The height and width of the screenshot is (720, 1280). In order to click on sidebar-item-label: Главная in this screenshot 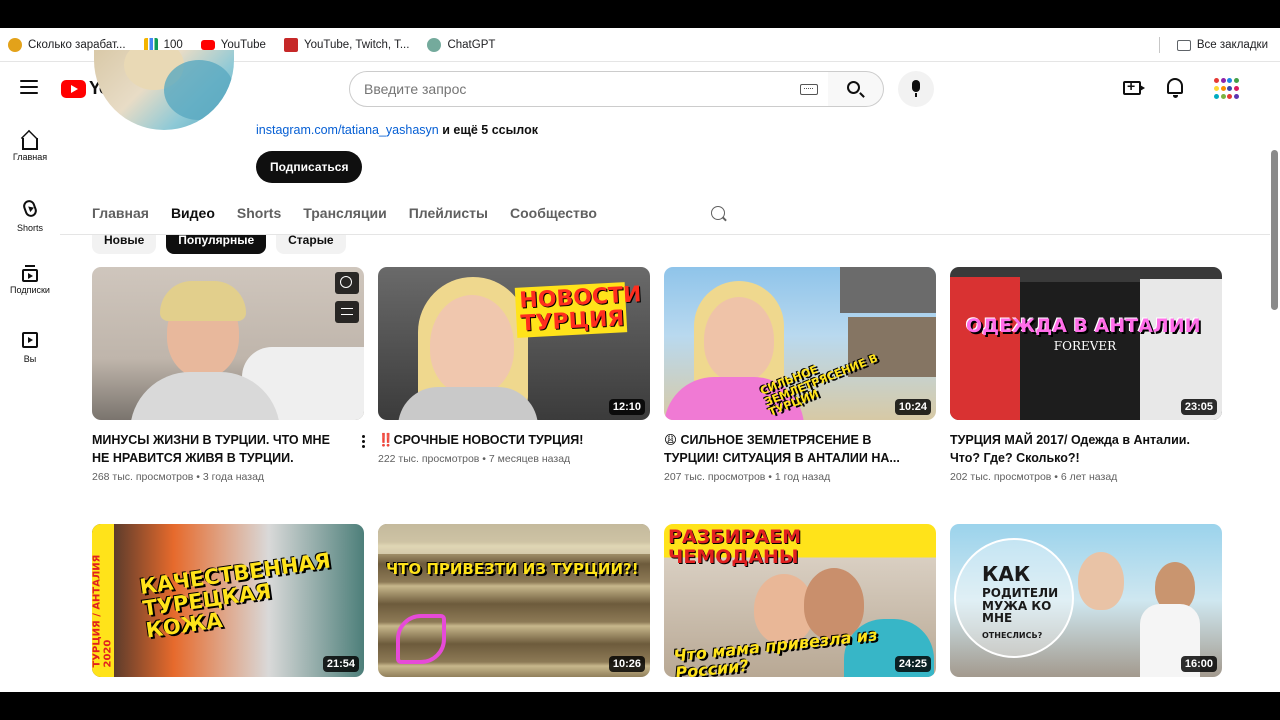, I will do `click(30, 157)`.